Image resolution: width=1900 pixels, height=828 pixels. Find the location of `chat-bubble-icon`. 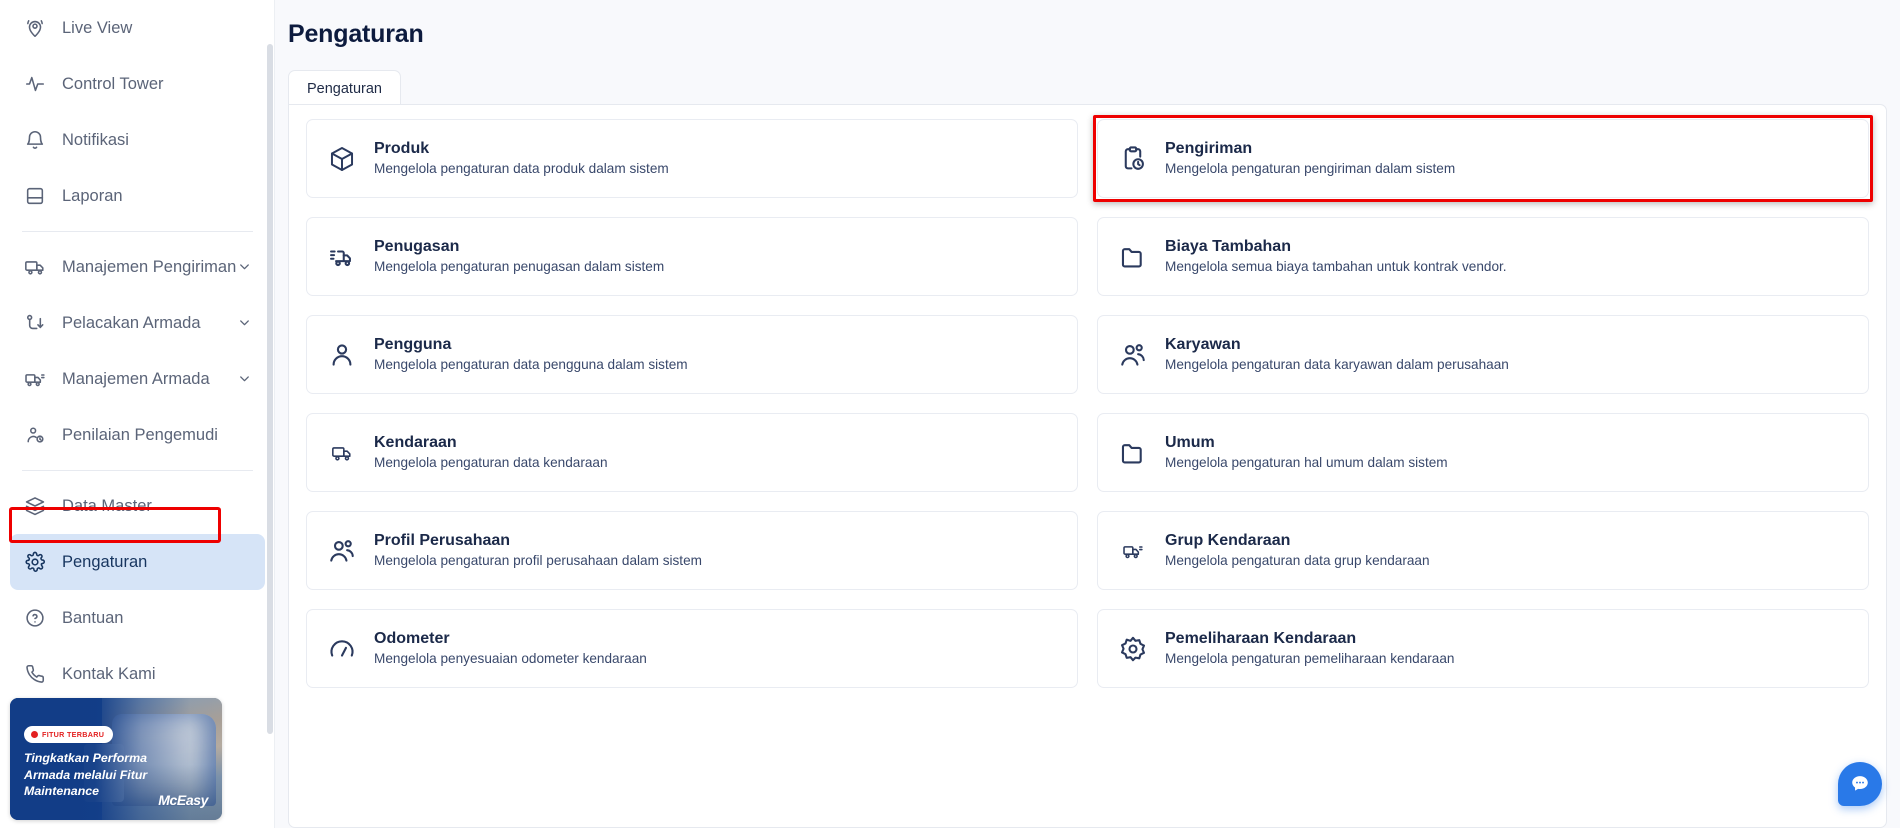

chat-bubble-icon is located at coordinates (1860, 783).